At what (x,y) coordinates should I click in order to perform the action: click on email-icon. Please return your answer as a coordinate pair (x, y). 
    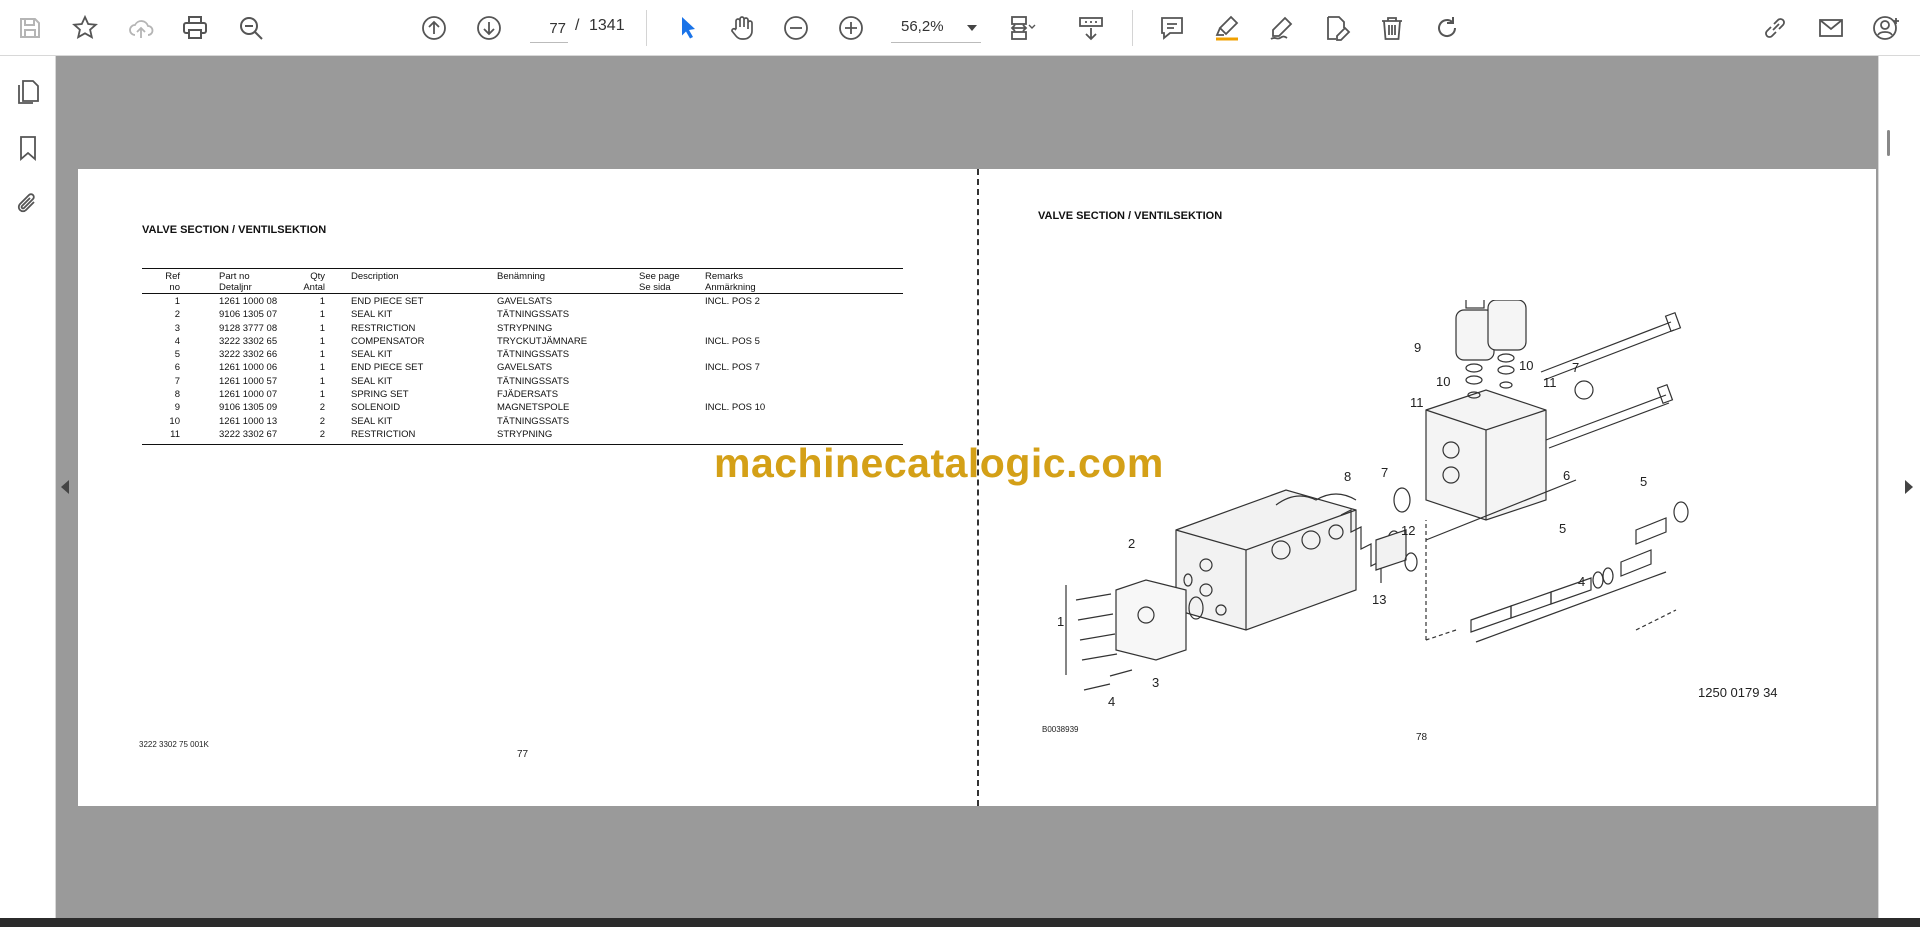
    Looking at the image, I should click on (1831, 28).